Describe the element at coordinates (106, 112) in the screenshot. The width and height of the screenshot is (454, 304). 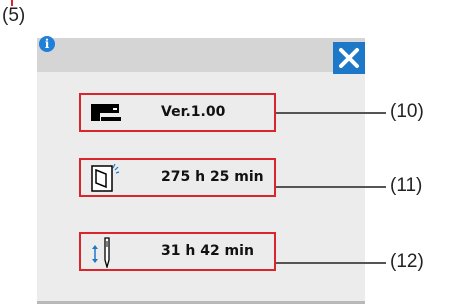
I see `sewing-machine-icon` at that location.